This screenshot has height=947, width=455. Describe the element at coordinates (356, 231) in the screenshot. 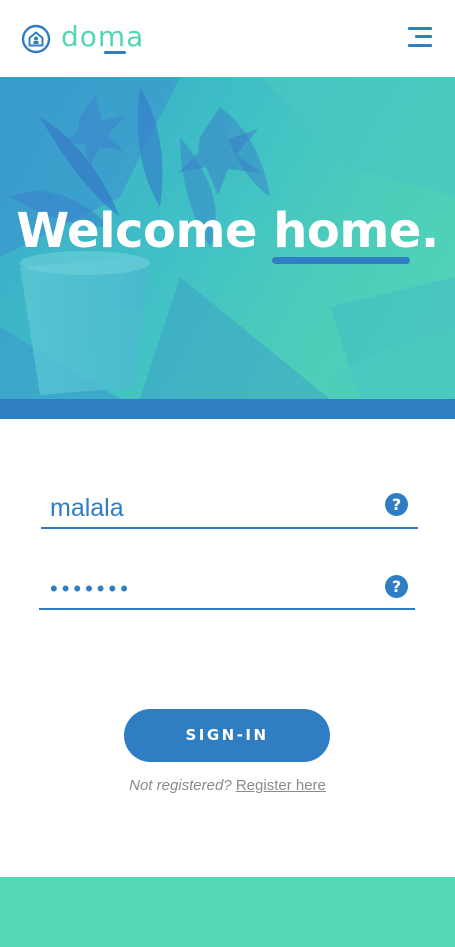

I see `hero-title-highlight: home.` at that location.